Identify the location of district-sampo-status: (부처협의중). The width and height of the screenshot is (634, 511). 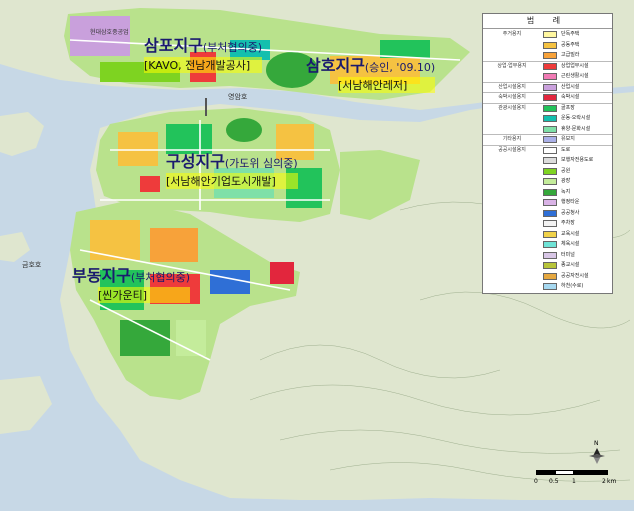
(232, 47).